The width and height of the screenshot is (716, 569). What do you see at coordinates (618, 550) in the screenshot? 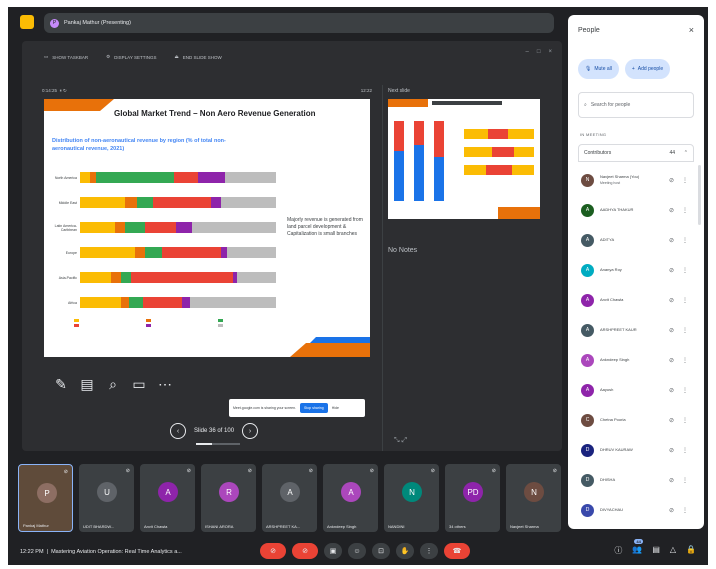
I see `info-icon: ⓘ` at bounding box center [618, 550].